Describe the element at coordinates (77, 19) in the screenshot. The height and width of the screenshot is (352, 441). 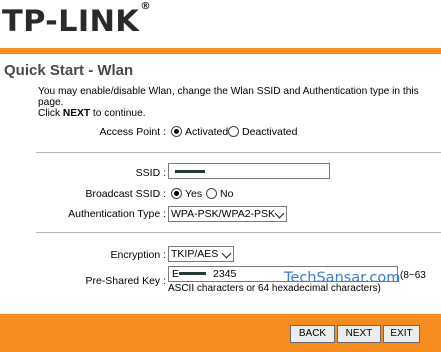
I see `tp-link-logo: TP-LINK®` at that location.